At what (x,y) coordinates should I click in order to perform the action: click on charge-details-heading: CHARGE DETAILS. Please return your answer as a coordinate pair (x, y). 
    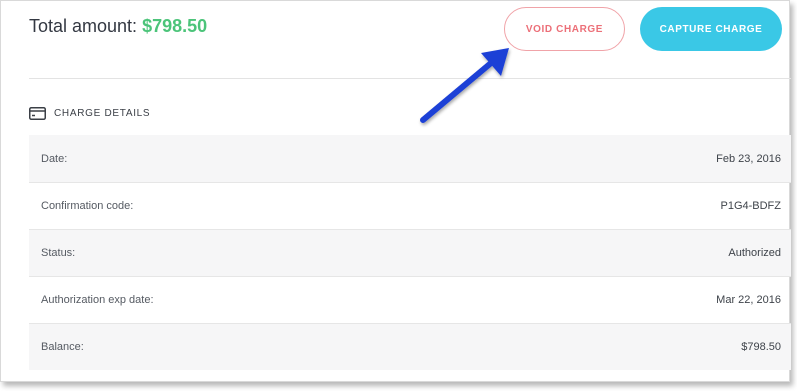
    Looking at the image, I should click on (89, 113).